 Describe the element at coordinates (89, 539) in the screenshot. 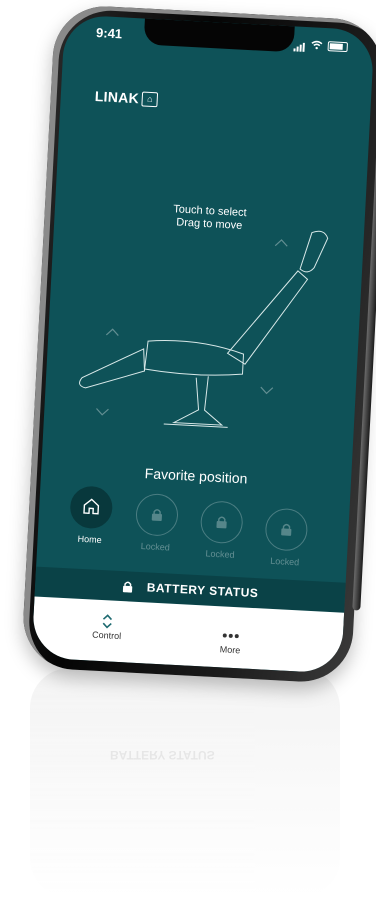

I see `favorite-label: Home` at that location.